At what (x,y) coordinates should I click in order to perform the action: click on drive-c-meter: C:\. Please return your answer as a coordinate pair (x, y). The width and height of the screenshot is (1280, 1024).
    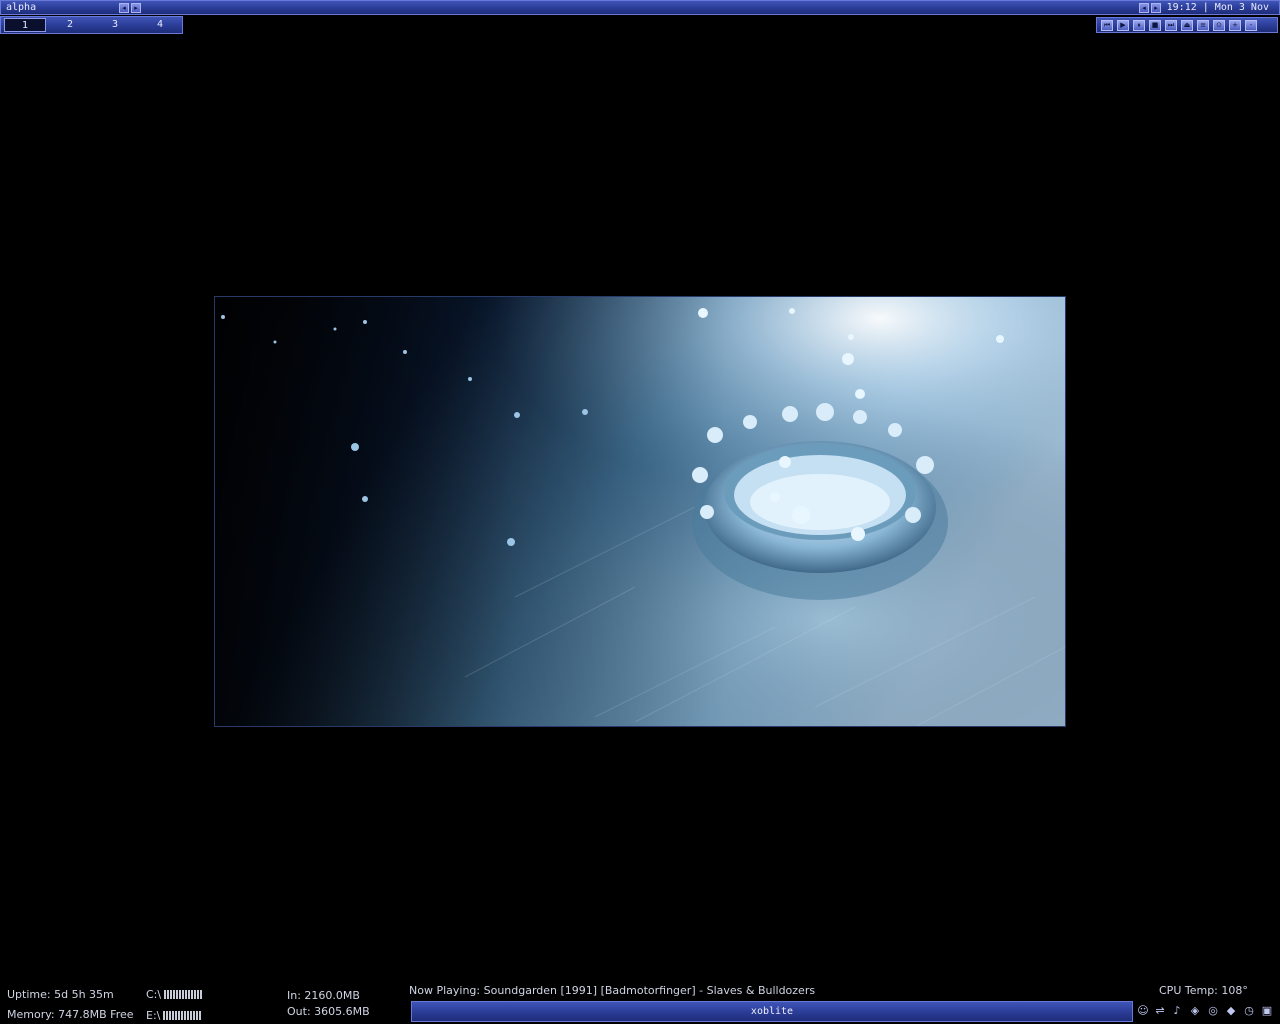
    Looking at the image, I should click on (174, 995).